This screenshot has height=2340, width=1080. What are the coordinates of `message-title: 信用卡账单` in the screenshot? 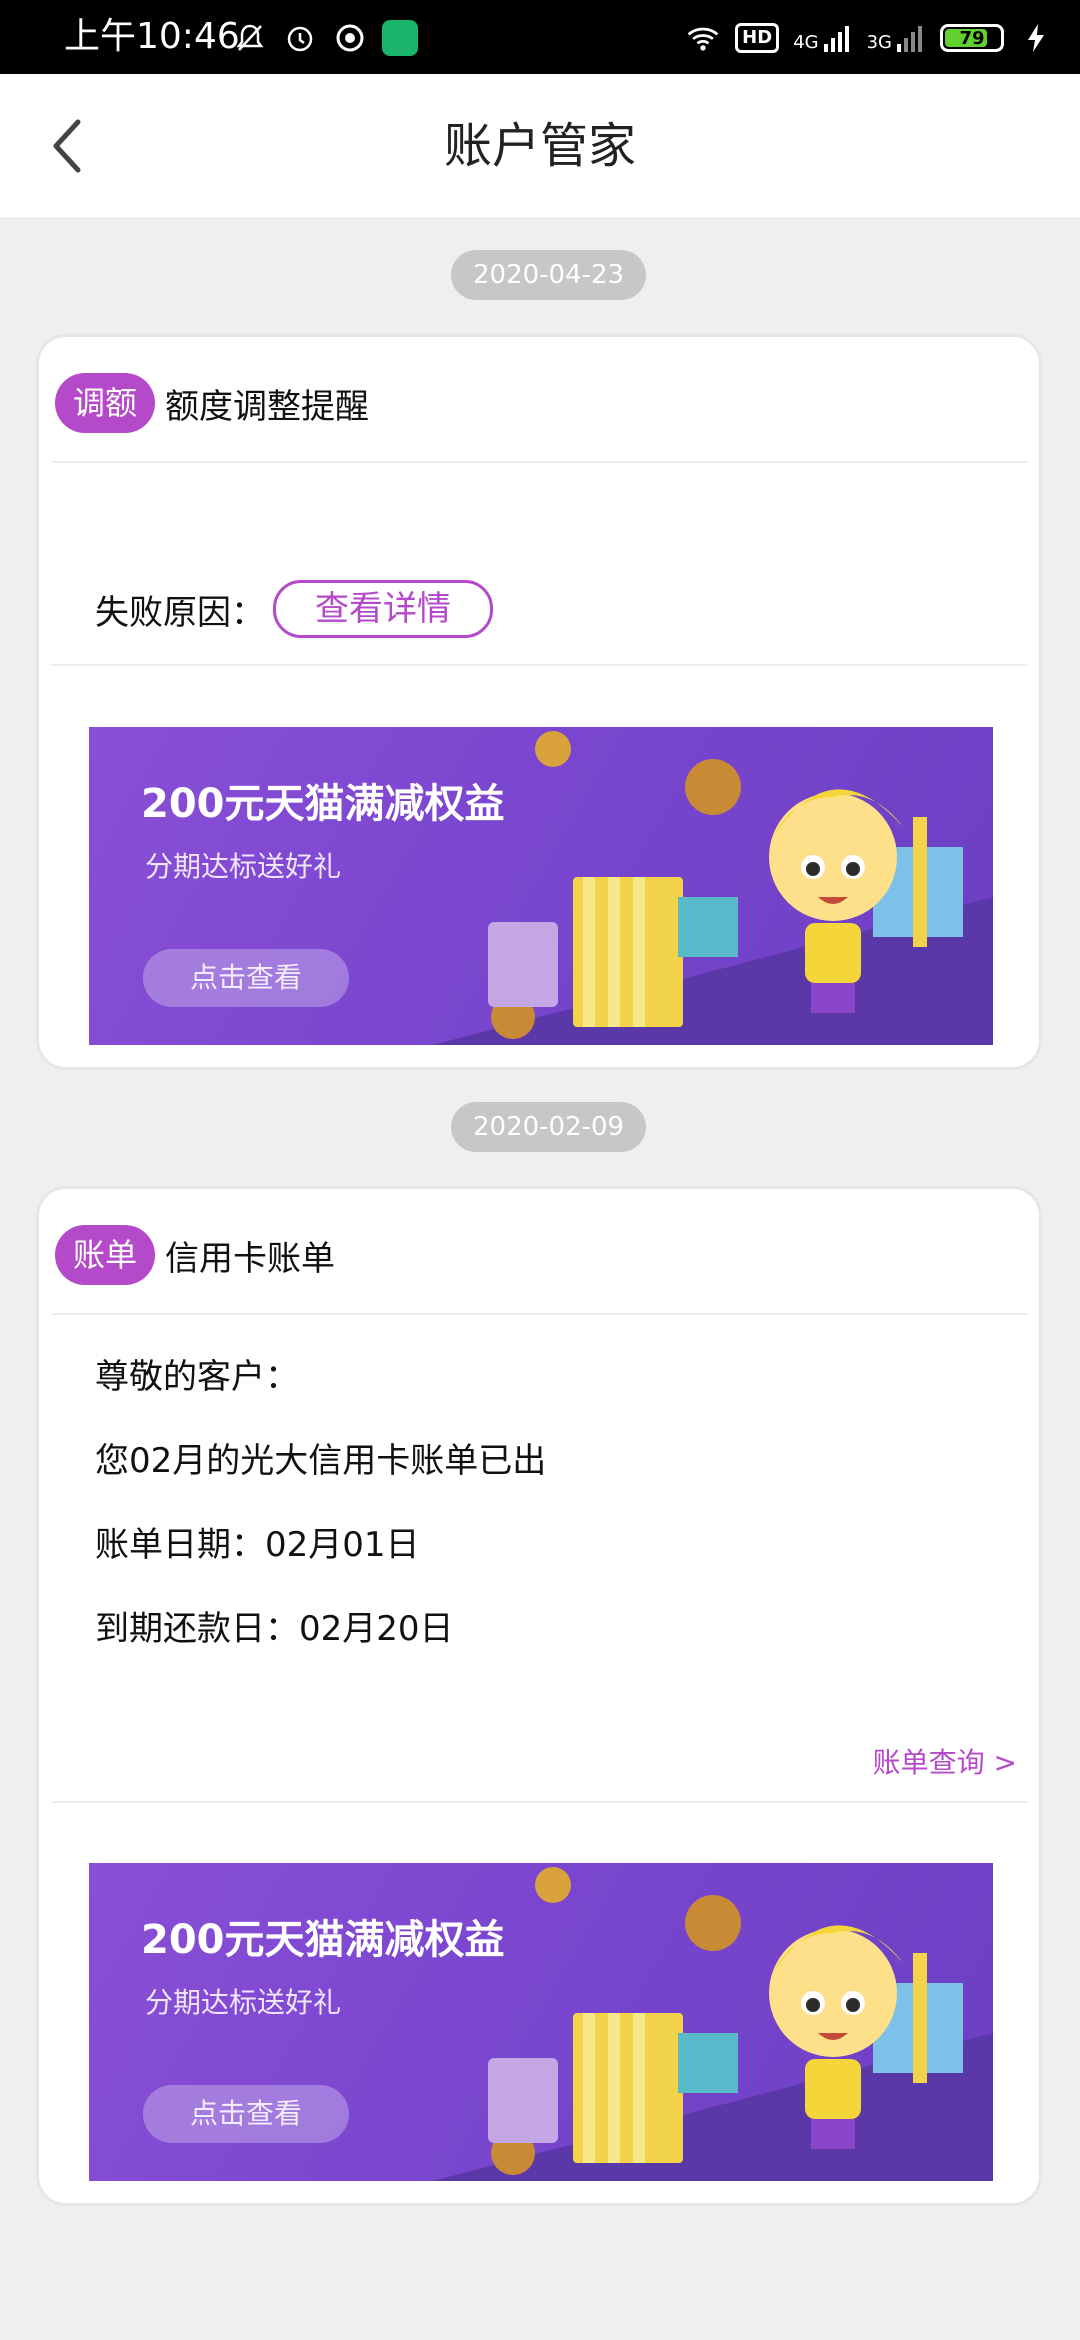 It's located at (250, 1259).